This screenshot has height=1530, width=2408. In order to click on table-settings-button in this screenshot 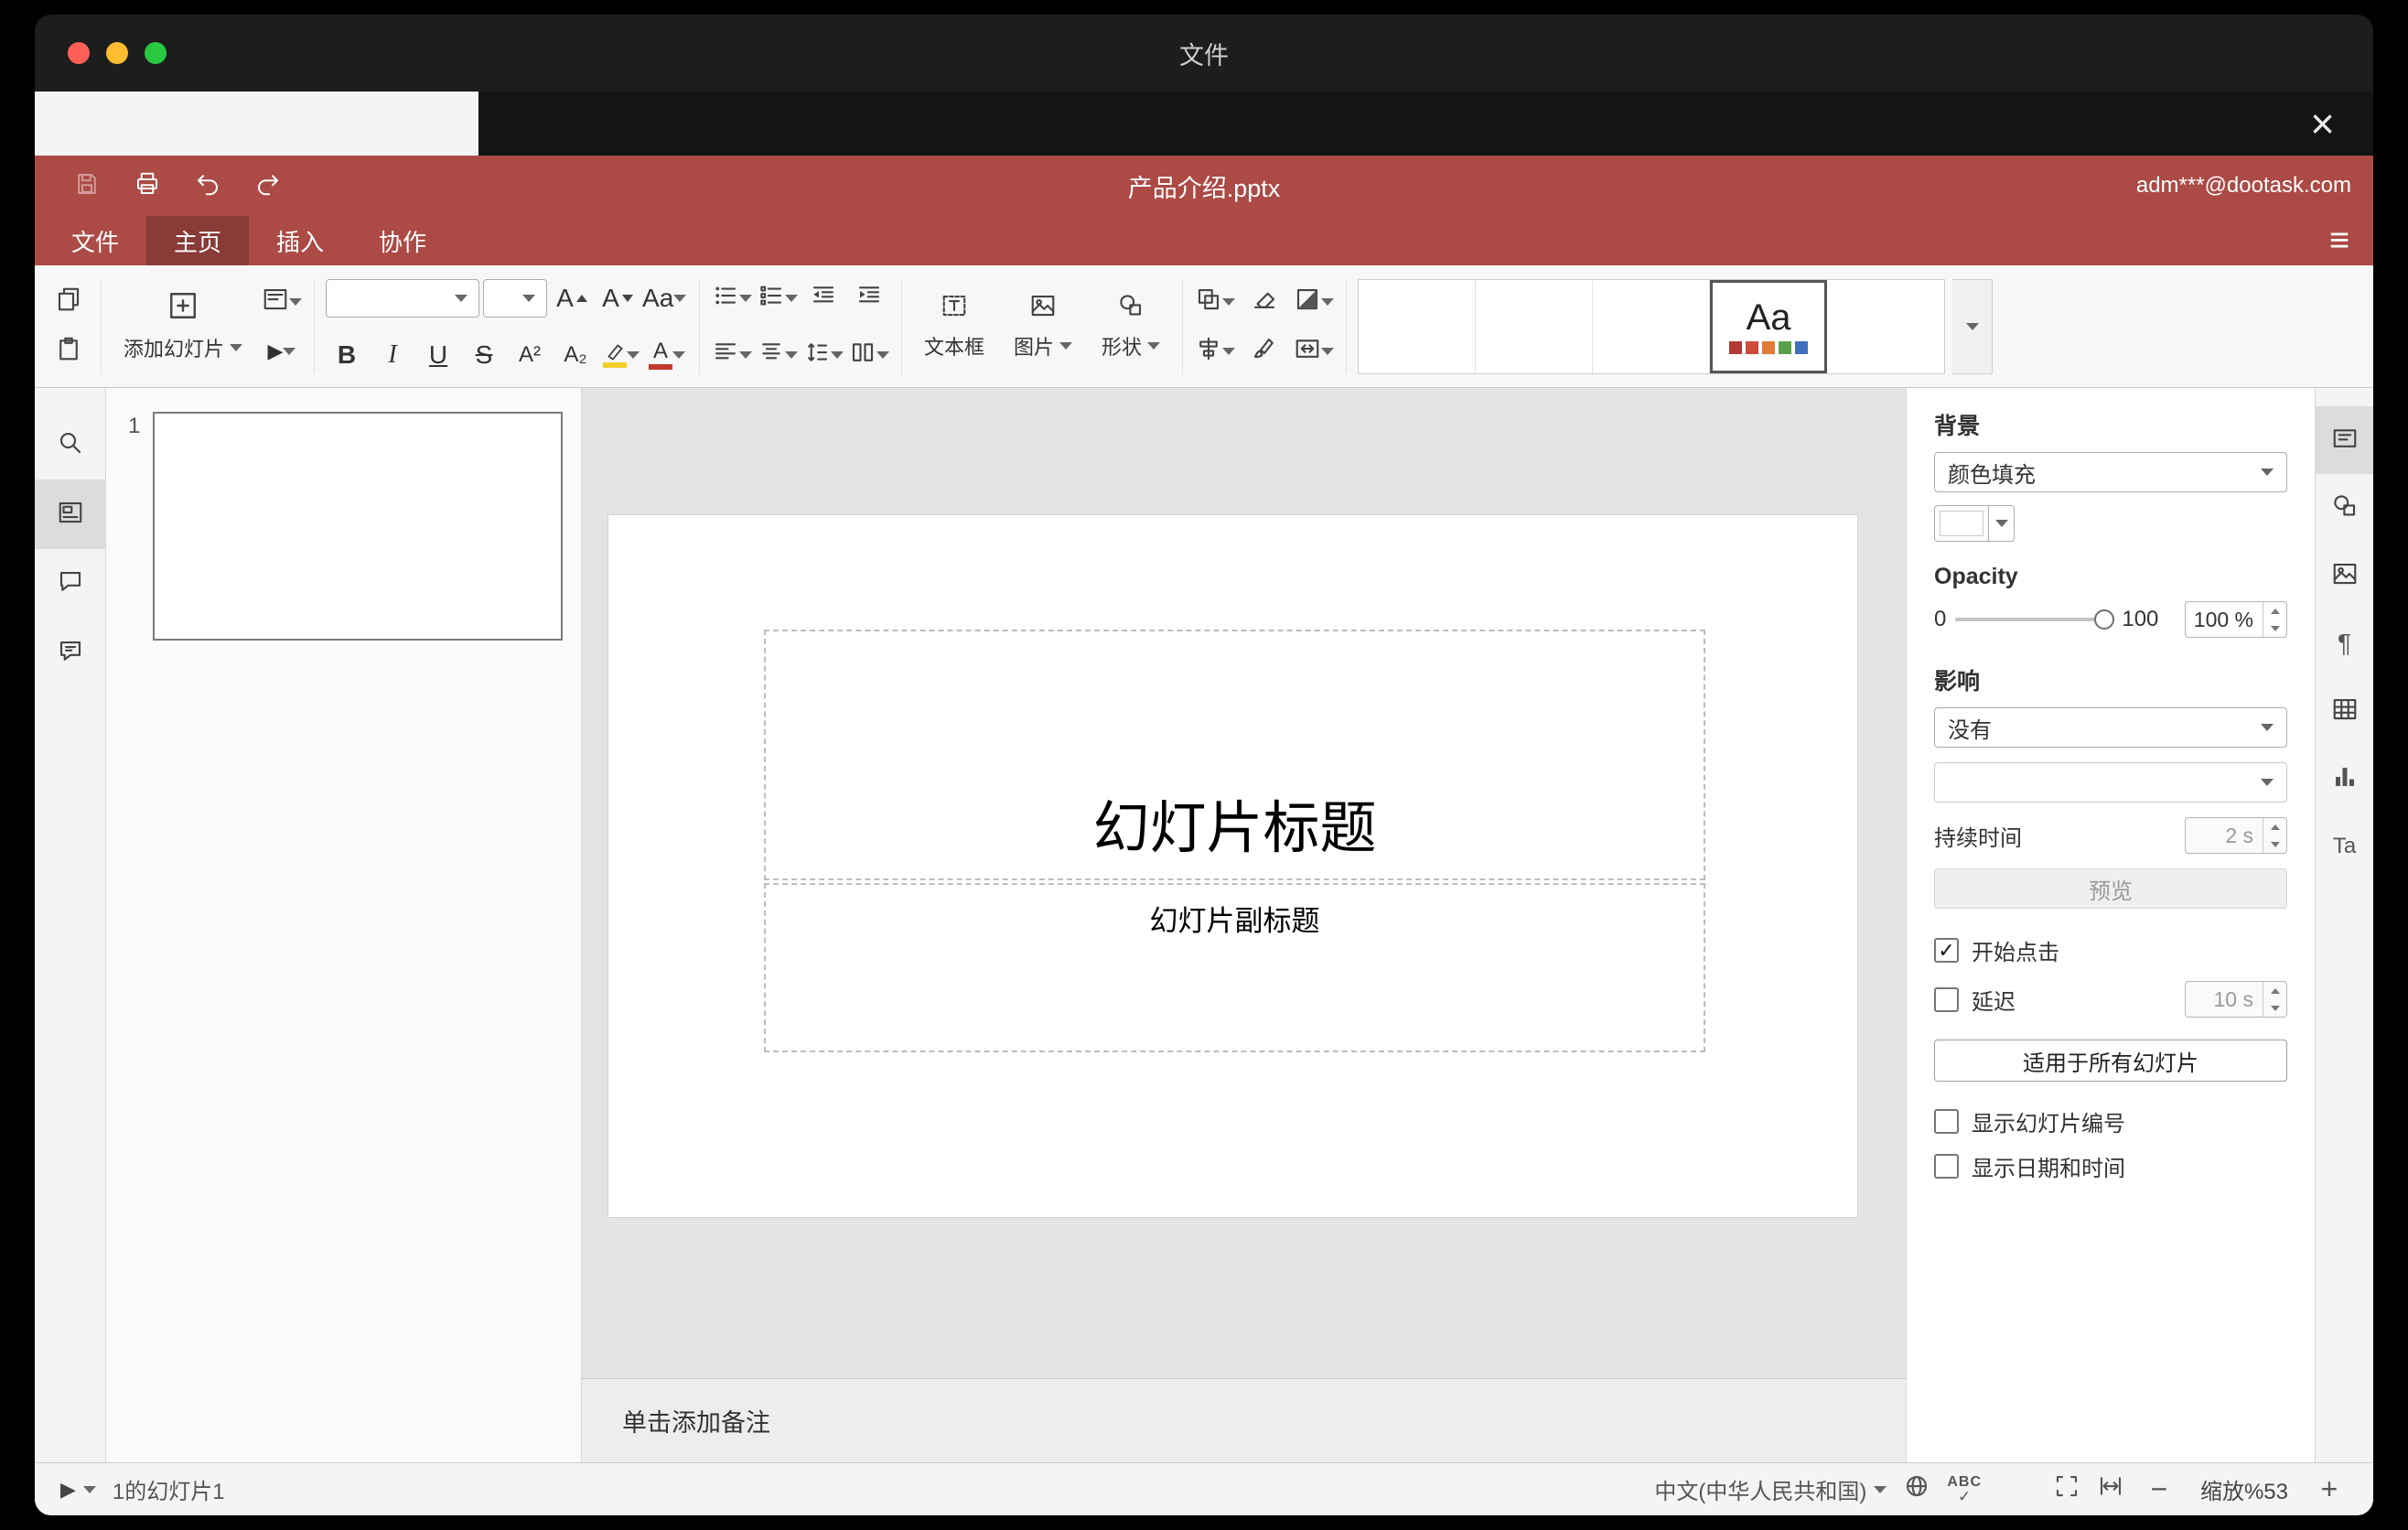, I will do `click(2344, 711)`.